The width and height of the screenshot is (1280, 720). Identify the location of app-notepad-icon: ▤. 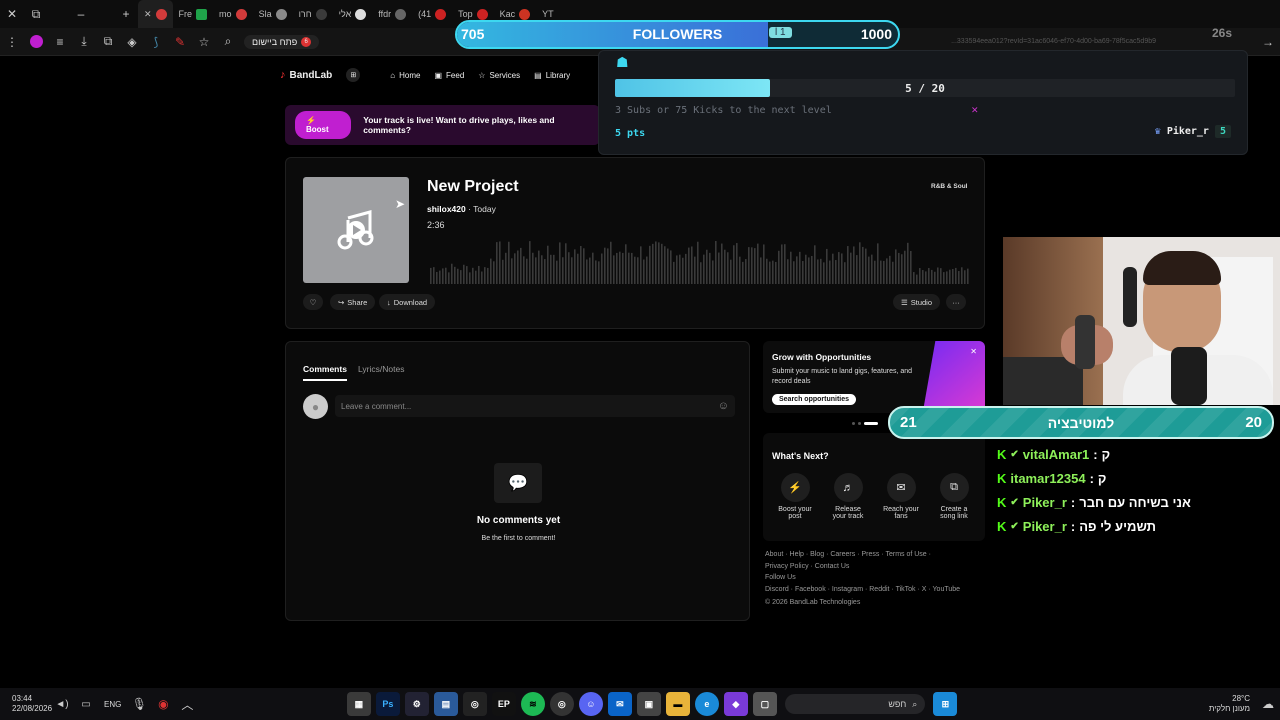
(445, 704).